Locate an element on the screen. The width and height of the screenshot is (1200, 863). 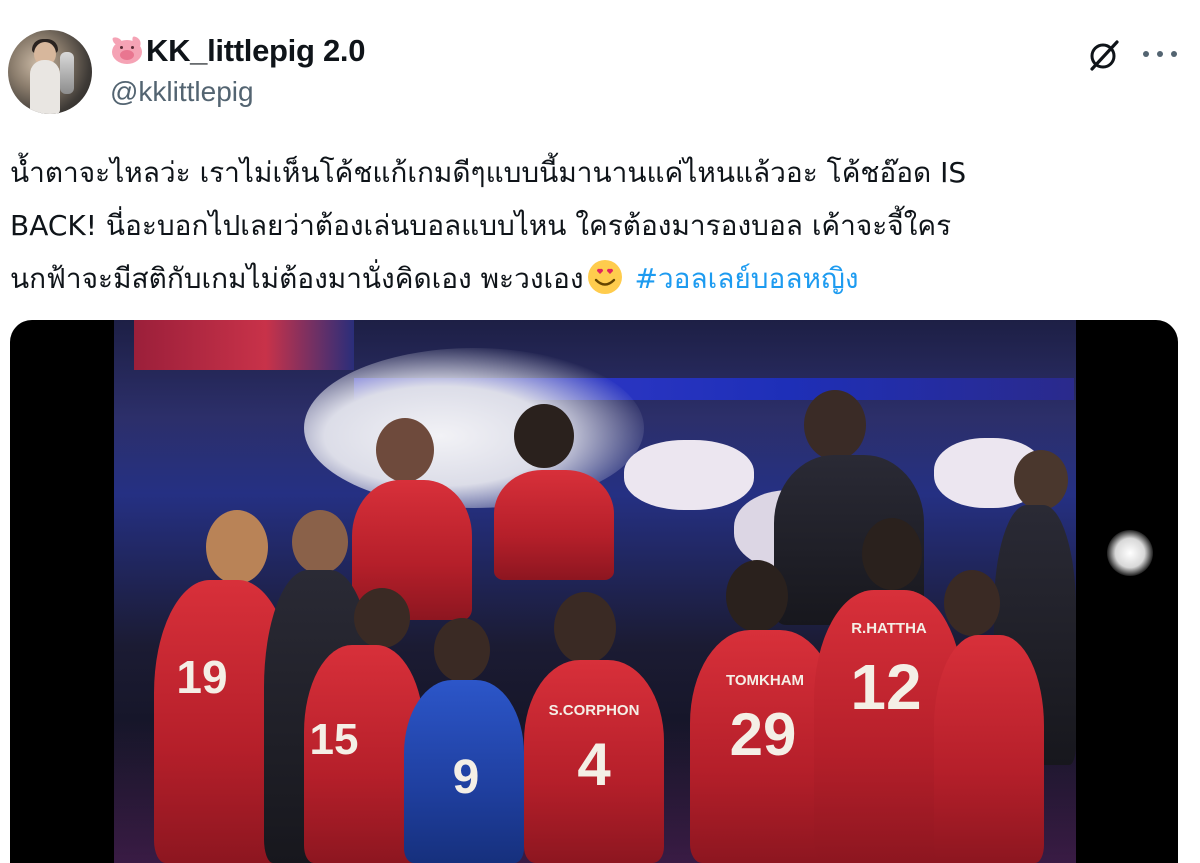
more-options-icon is located at coordinates (1160, 54).